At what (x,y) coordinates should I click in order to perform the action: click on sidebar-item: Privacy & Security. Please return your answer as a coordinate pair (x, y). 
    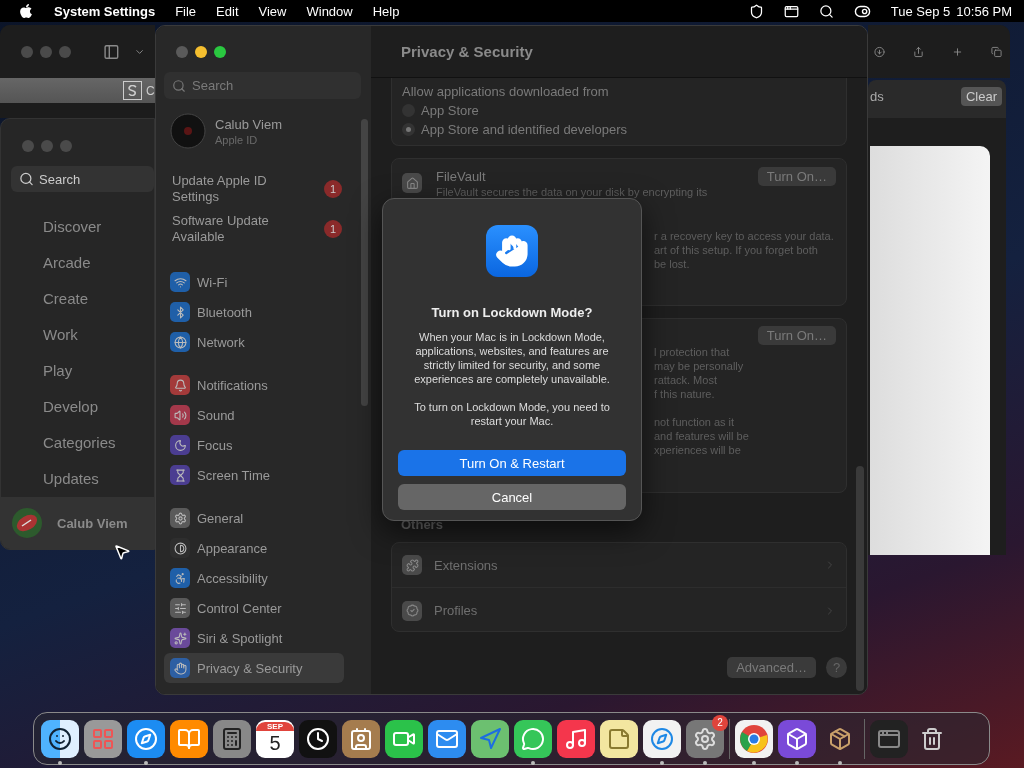
    Looking at the image, I should click on (254, 668).